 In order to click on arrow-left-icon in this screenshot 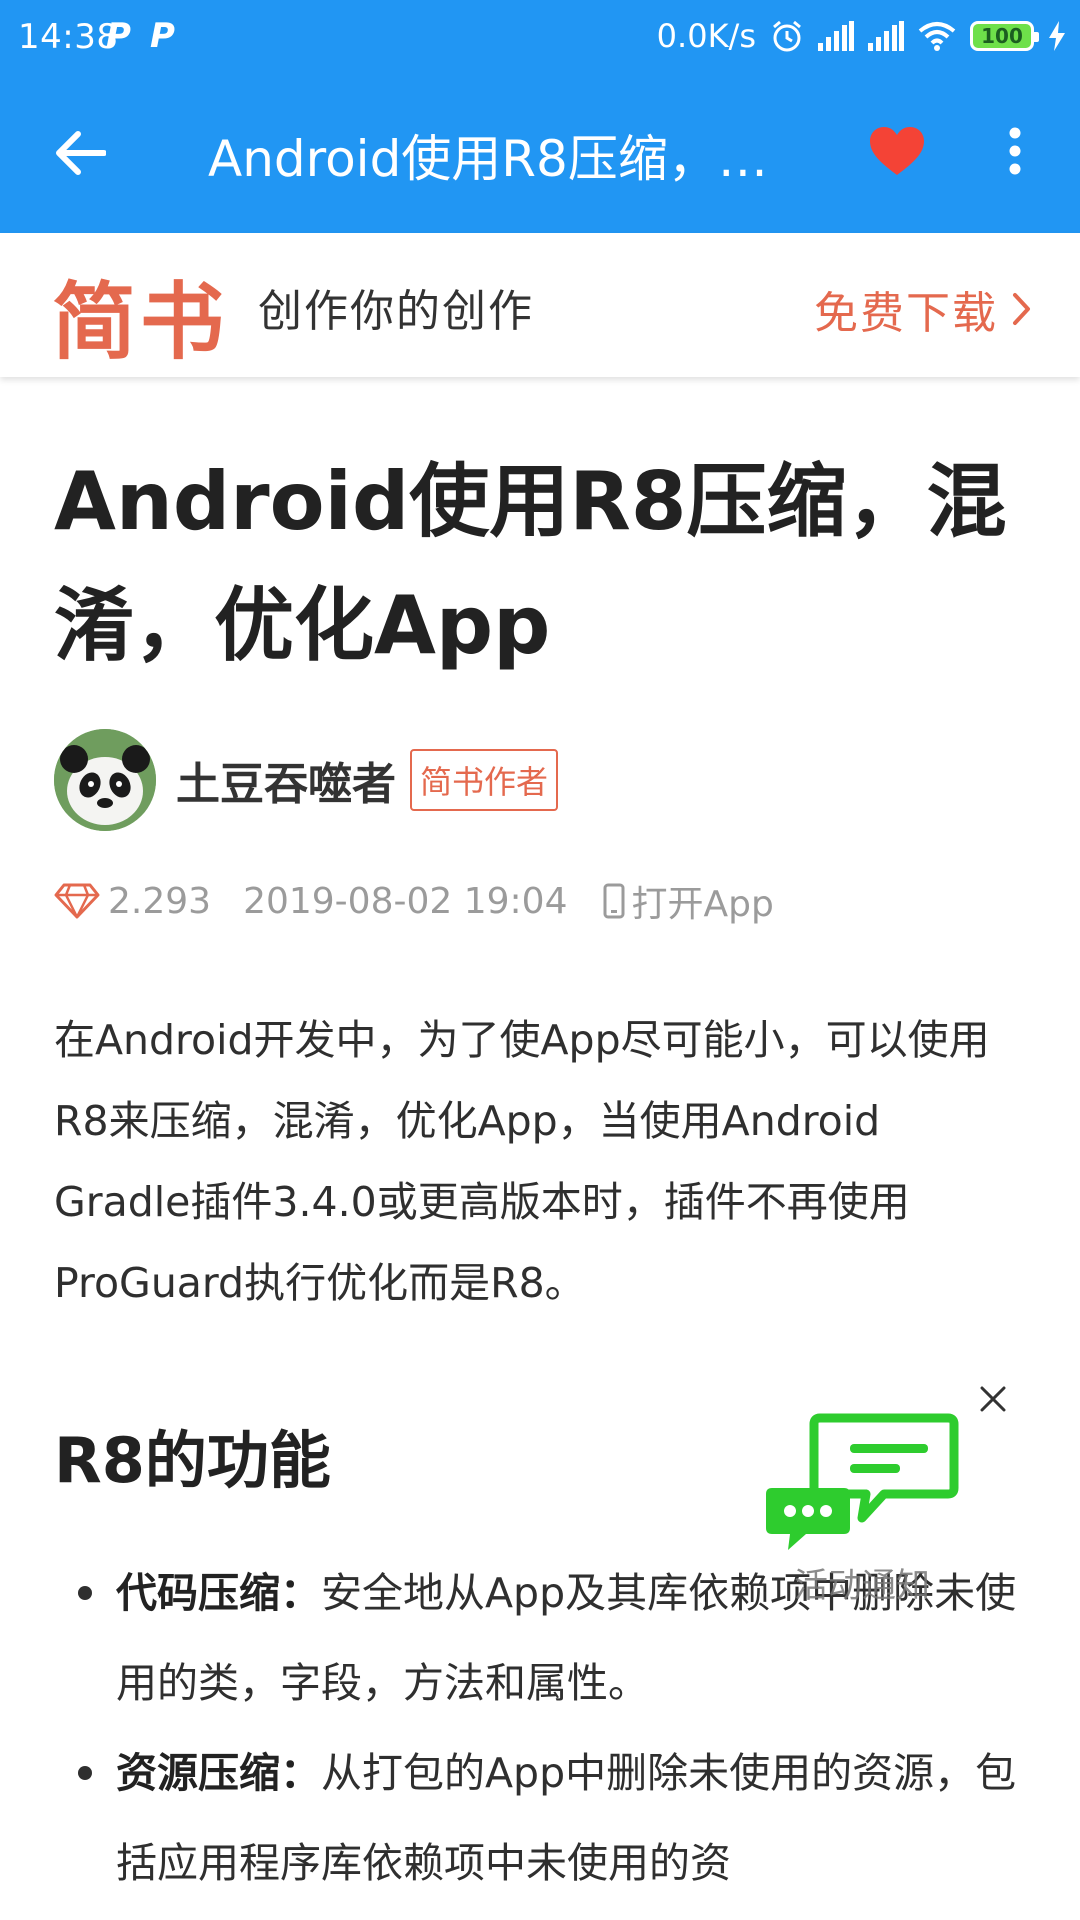, I will do `click(81, 153)`.